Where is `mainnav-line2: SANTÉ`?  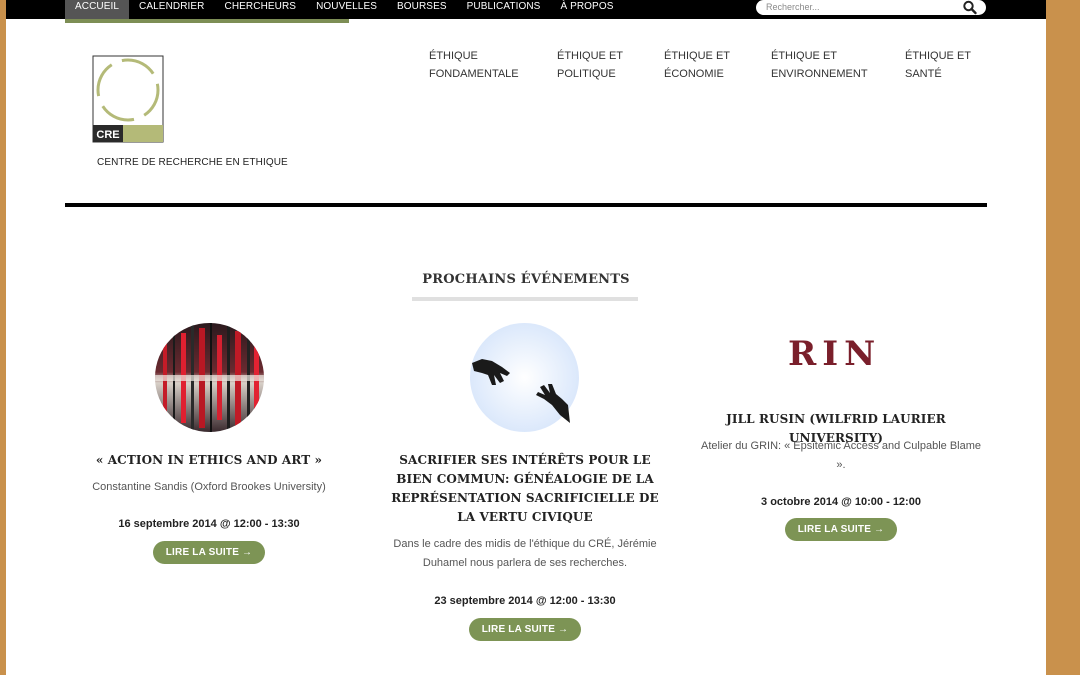 mainnav-line2: SANTÉ is located at coordinates (923, 74).